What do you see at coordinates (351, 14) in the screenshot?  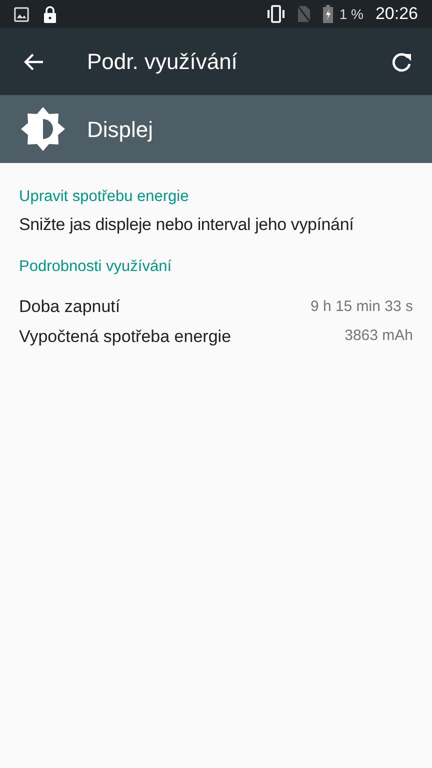 I see `battery-percent: 1 %` at bounding box center [351, 14].